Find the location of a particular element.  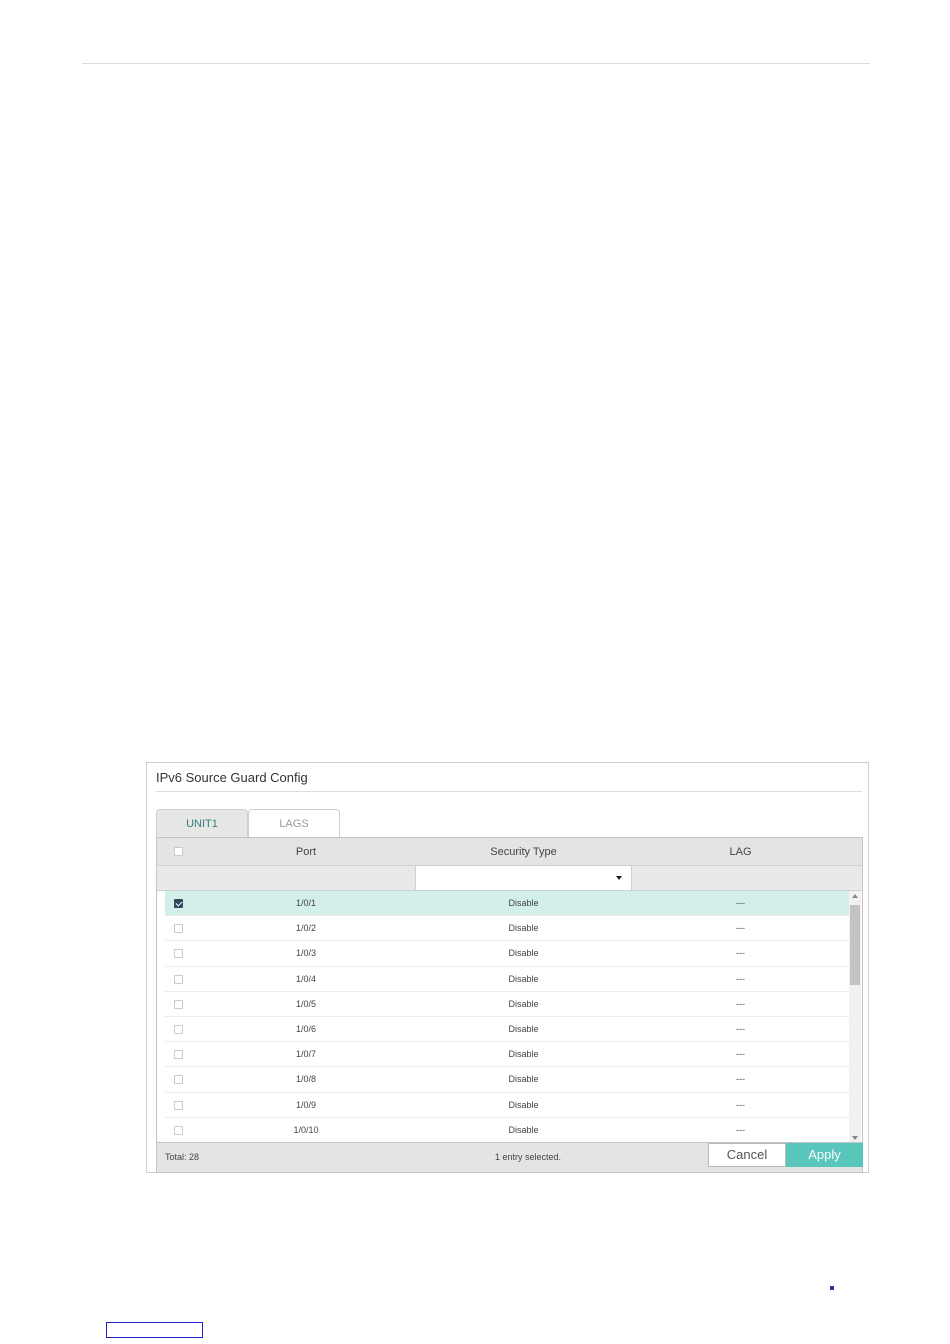

tab-lags: LAGS is located at coordinates (294, 823).